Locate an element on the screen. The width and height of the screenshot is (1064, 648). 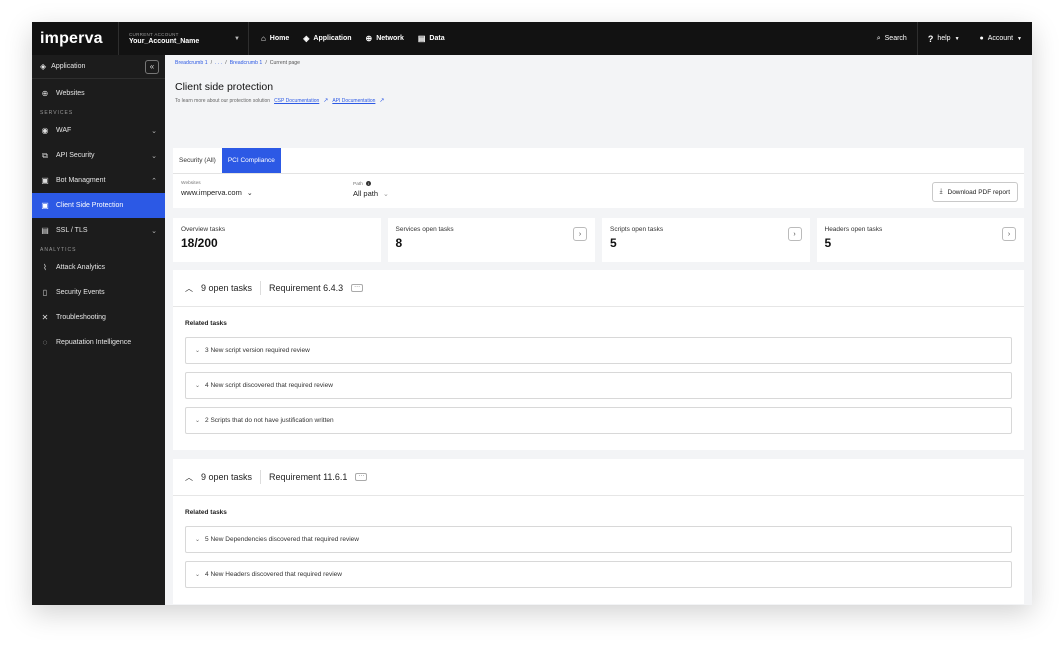
search-button: ⌕ Search is located at coordinates (892, 38).